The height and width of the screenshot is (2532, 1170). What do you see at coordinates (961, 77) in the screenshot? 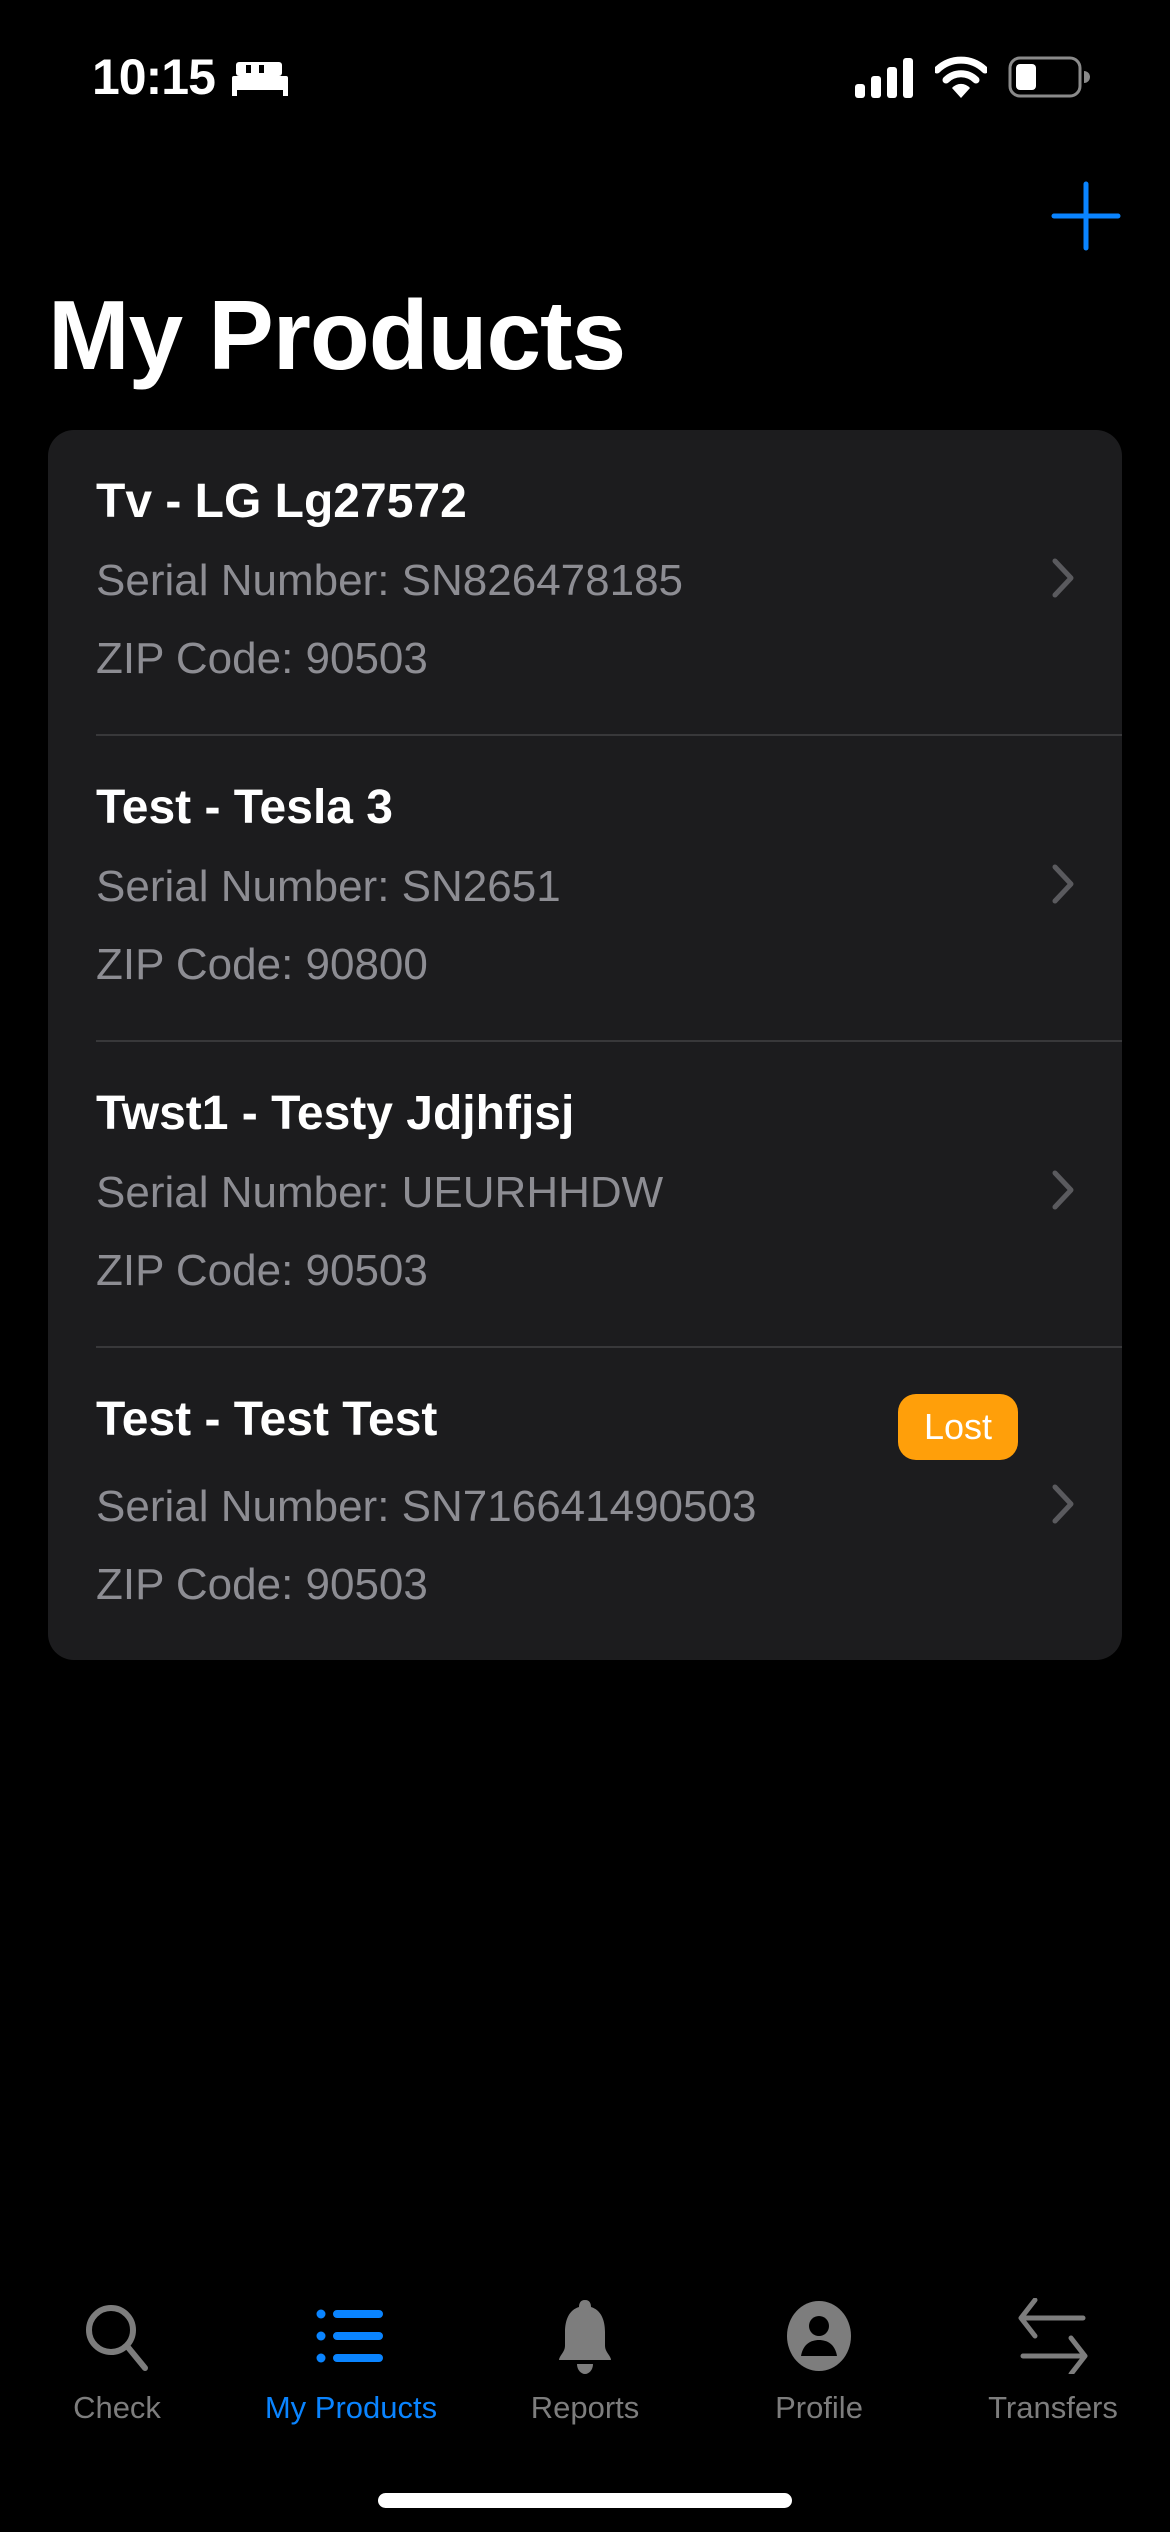
I see `wifi-icon` at bounding box center [961, 77].